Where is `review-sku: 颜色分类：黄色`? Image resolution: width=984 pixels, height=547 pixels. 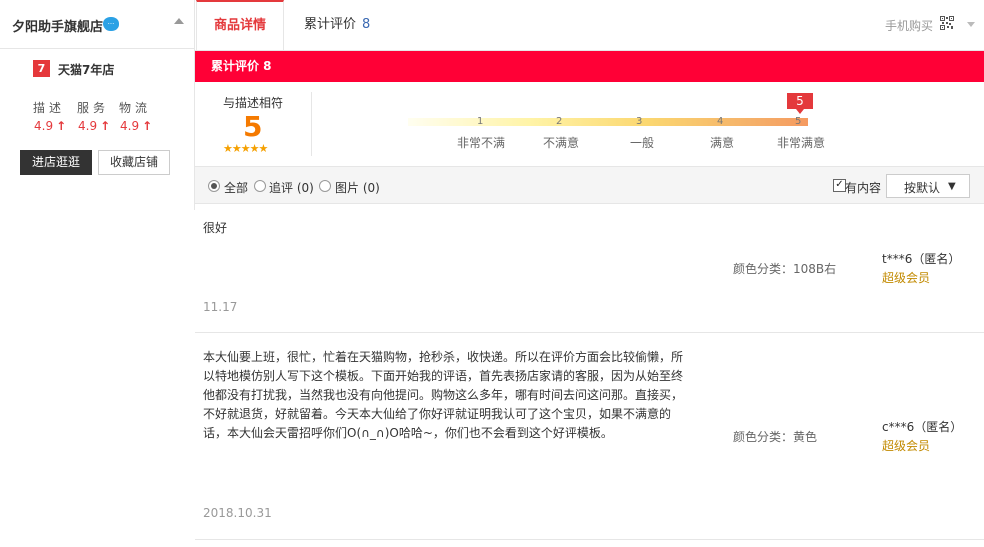 review-sku: 颜色分类：黄色 is located at coordinates (775, 437).